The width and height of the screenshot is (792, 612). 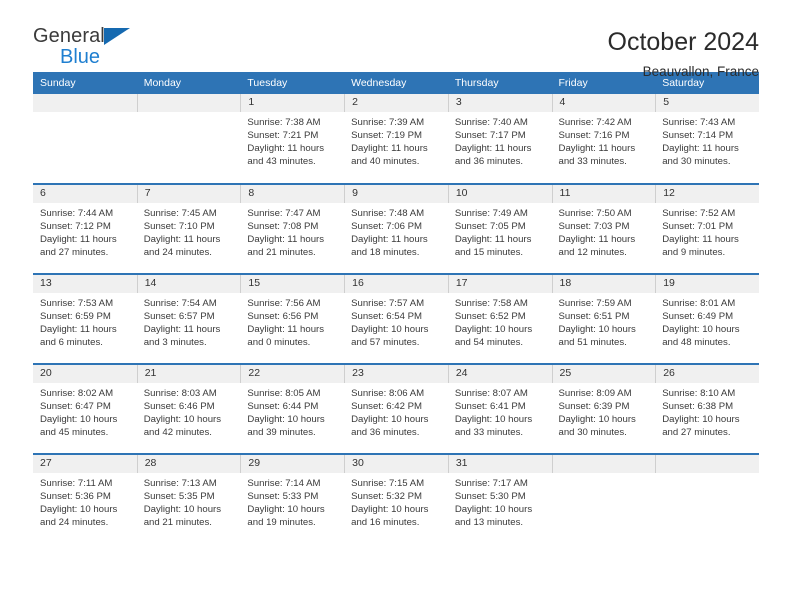 What do you see at coordinates (396, 374) in the screenshot?
I see `day-number: 23` at bounding box center [396, 374].